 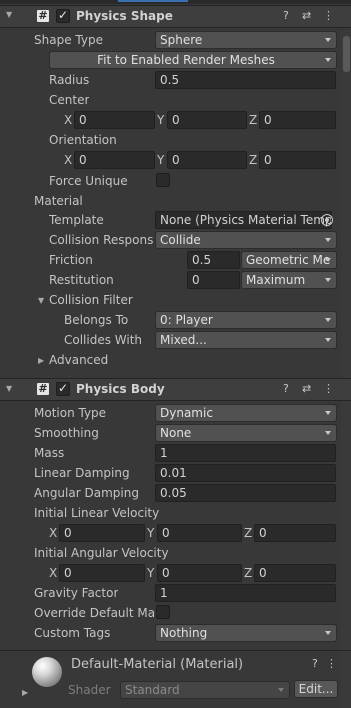 What do you see at coordinates (120, 389) in the screenshot?
I see `physics-body-title: Physics Body` at bounding box center [120, 389].